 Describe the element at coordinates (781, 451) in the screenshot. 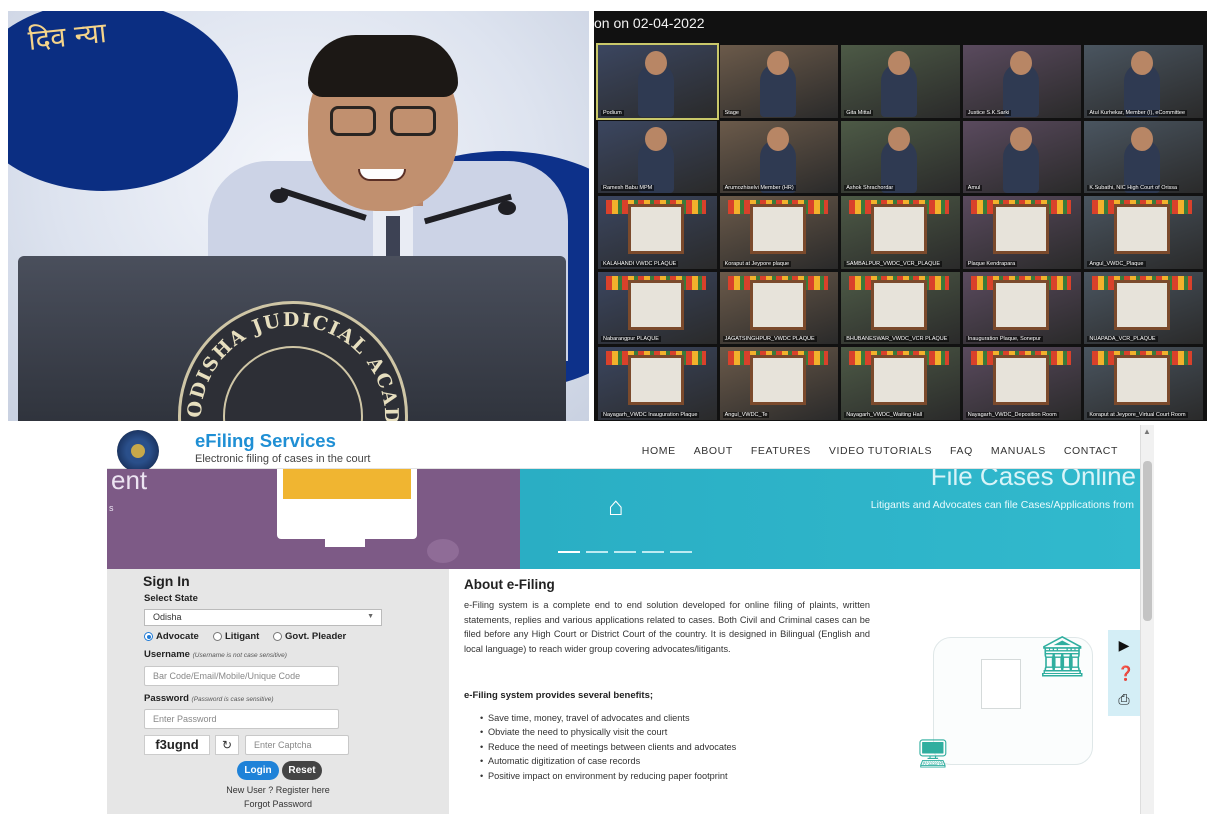

I see `nav-features: FEATURES` at that location.